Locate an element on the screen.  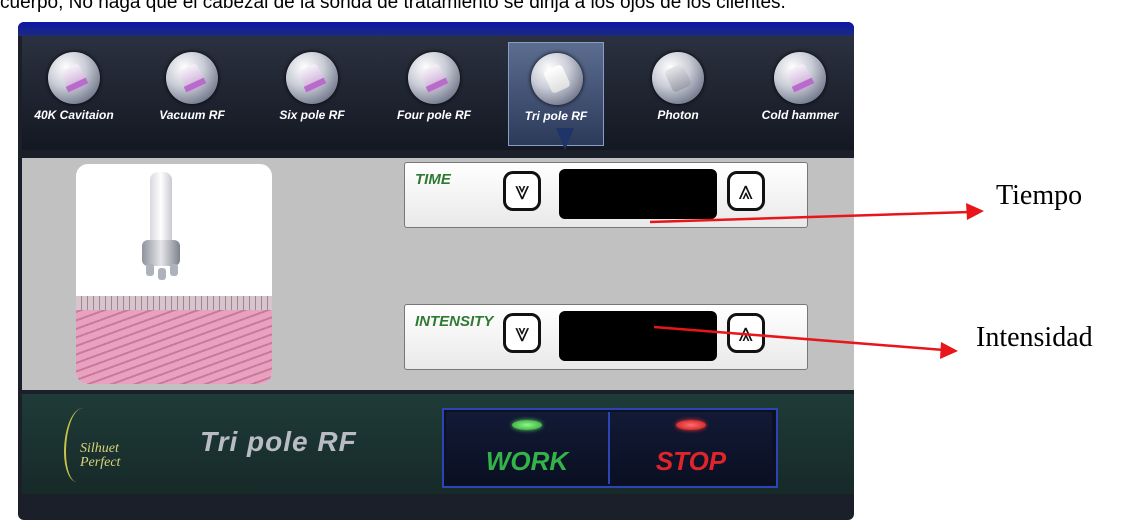
time-annotation-arrowhead is located at coordinates (975, 211).